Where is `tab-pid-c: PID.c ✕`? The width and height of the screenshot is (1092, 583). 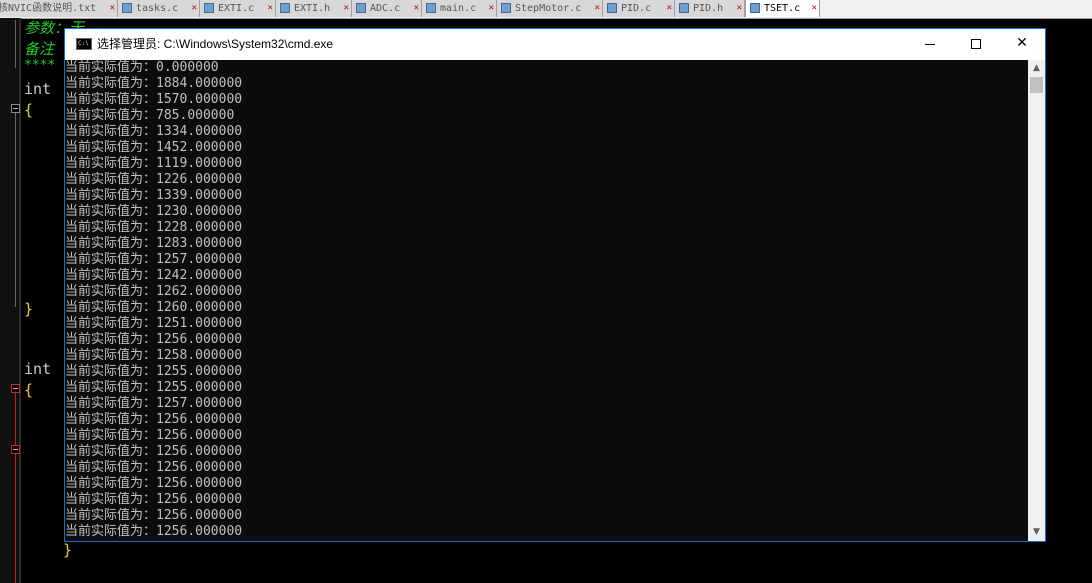 tab-pid-c: PID.c ✕ is located at coordinates (639, 8).